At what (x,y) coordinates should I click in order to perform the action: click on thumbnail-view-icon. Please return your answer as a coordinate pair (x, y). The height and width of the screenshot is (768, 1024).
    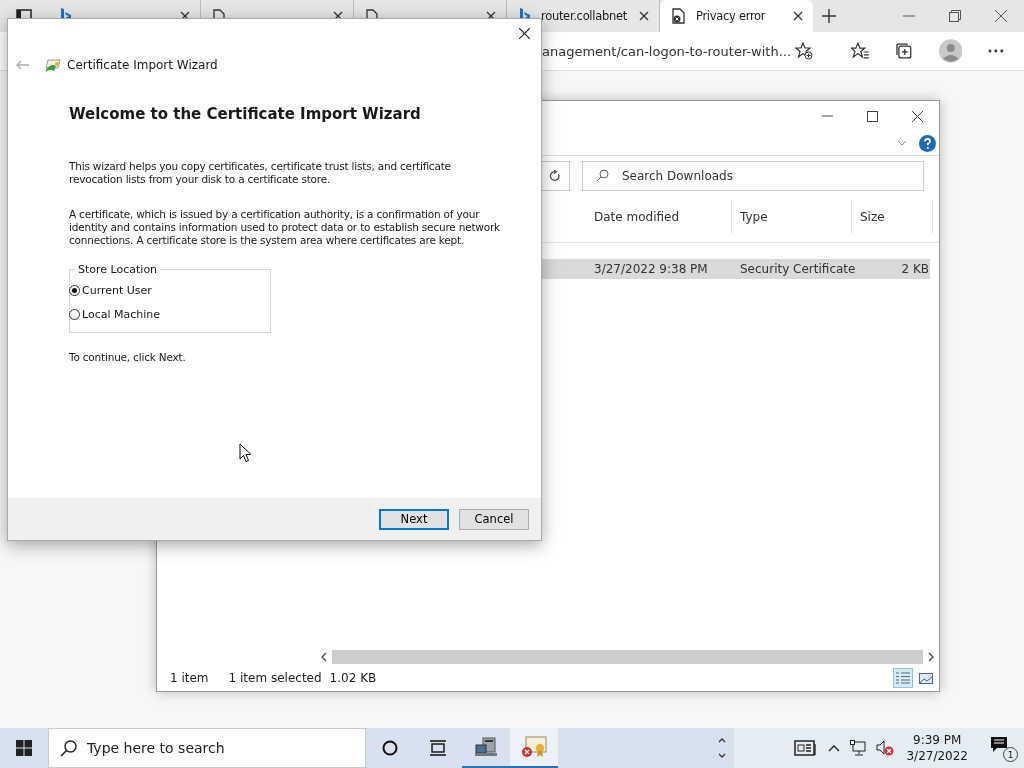
    Looking at the image, I should click on (926, 678).